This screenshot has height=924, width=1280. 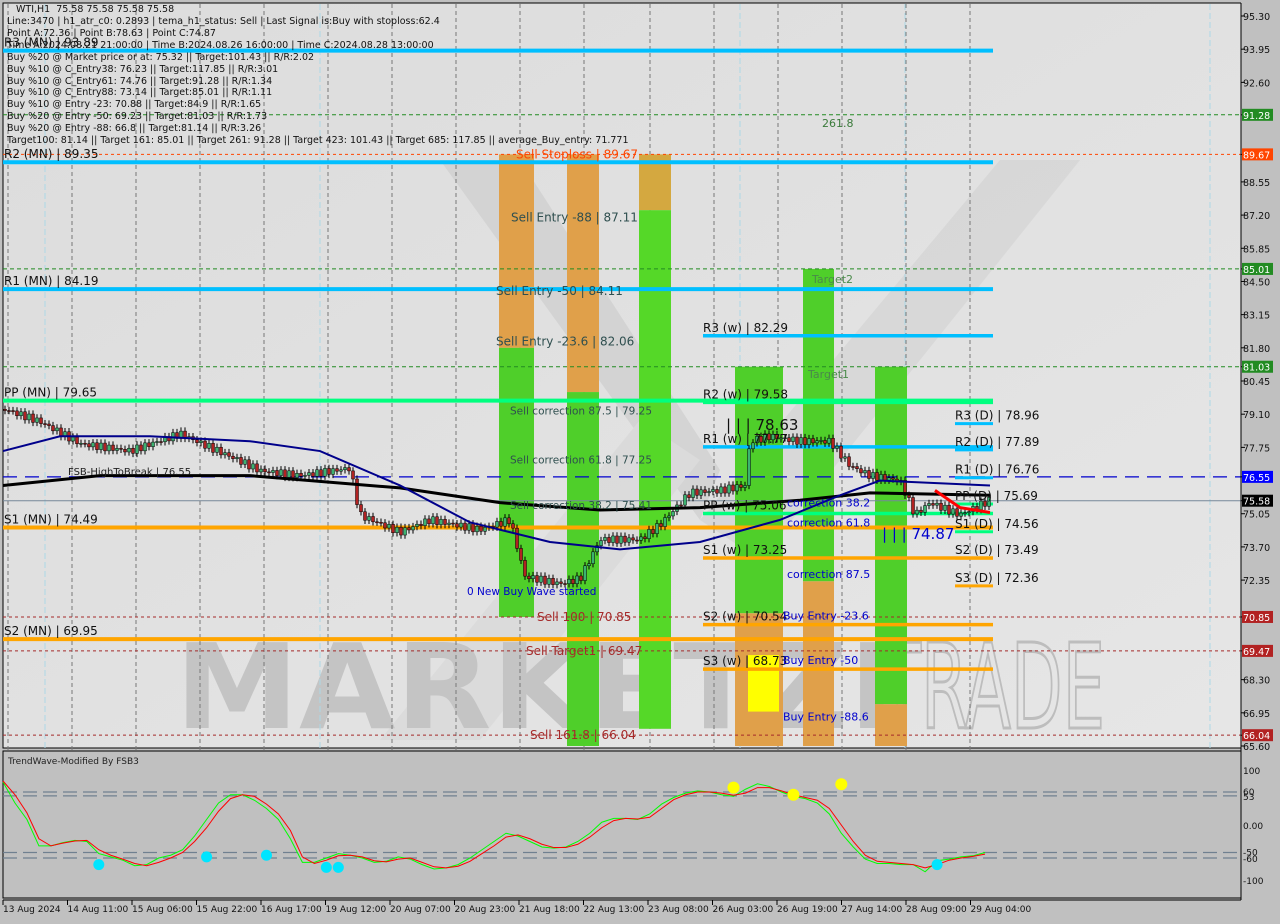 What do you see at coordinates (32, 910) in the screenshot?
I see `x-tick-label: 13 Aug 2024` at bounding box center [32, 910].